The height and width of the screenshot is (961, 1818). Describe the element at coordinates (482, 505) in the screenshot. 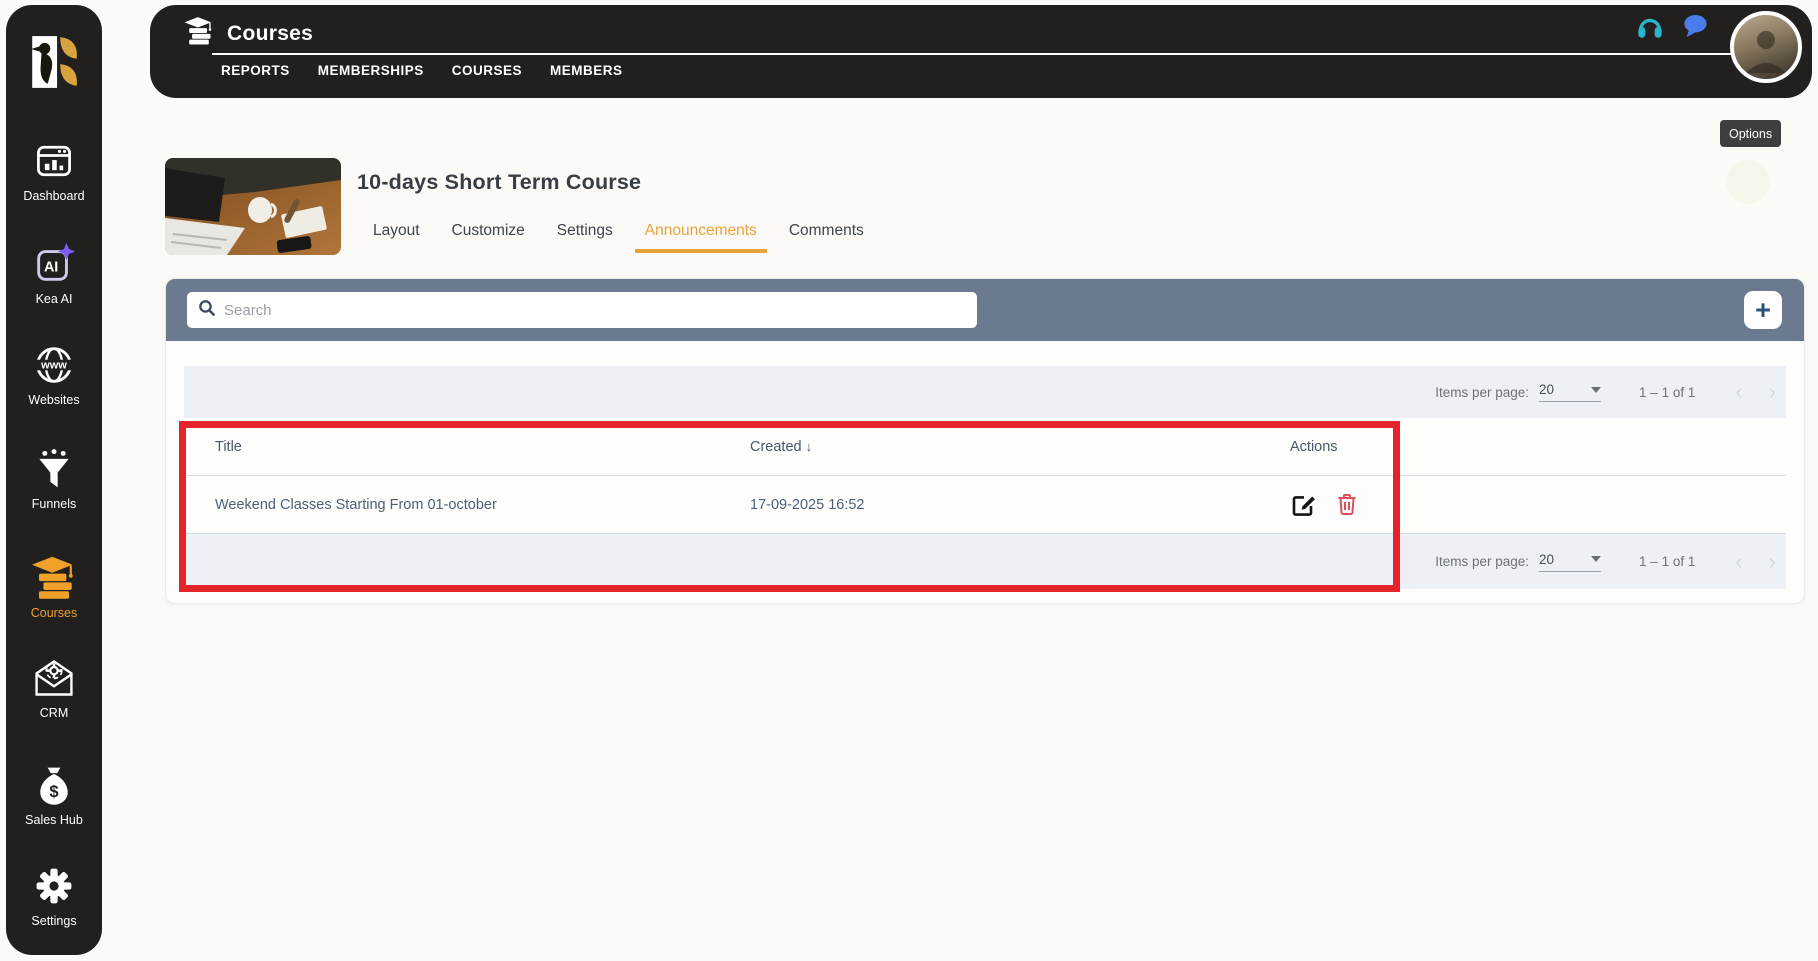

I see `announcement-title-cell: Weekend Classes Starting From 01-october` at that location.